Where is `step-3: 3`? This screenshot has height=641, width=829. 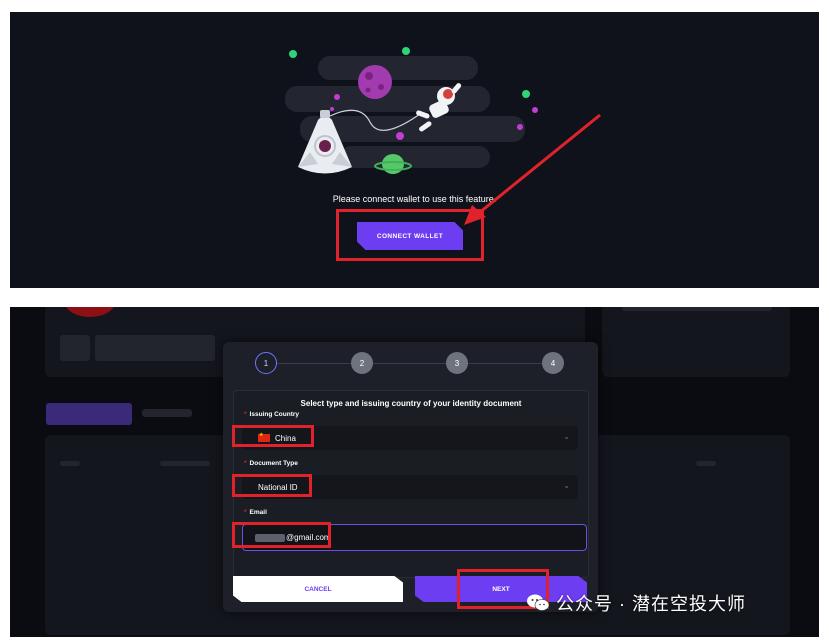
step-3: 3 is located at coordinates (457, 363).